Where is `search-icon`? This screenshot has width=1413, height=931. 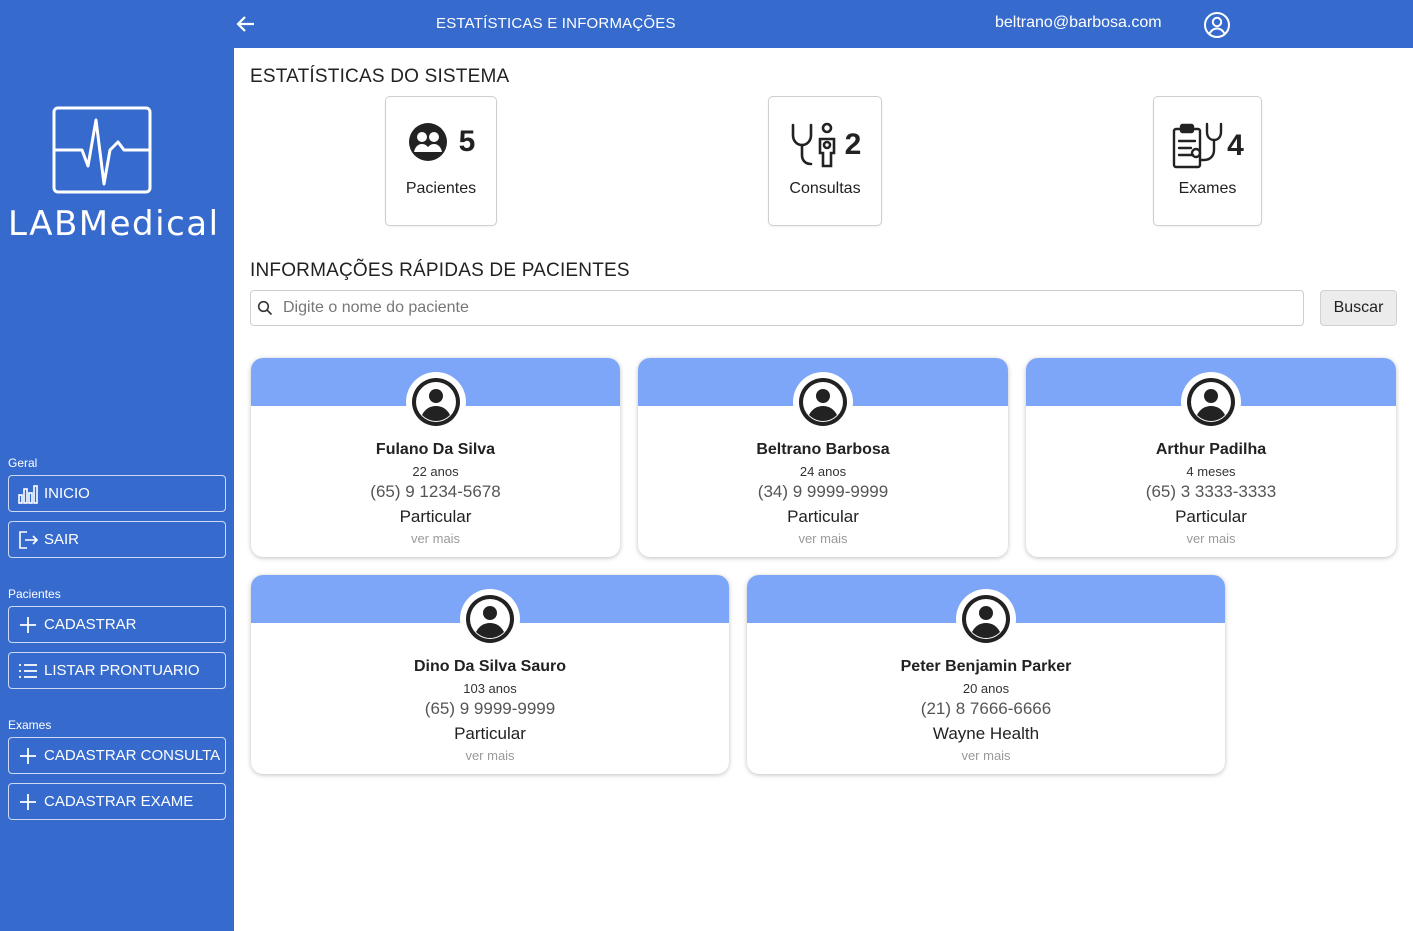
search-icon is located at coordinates (265, 308).